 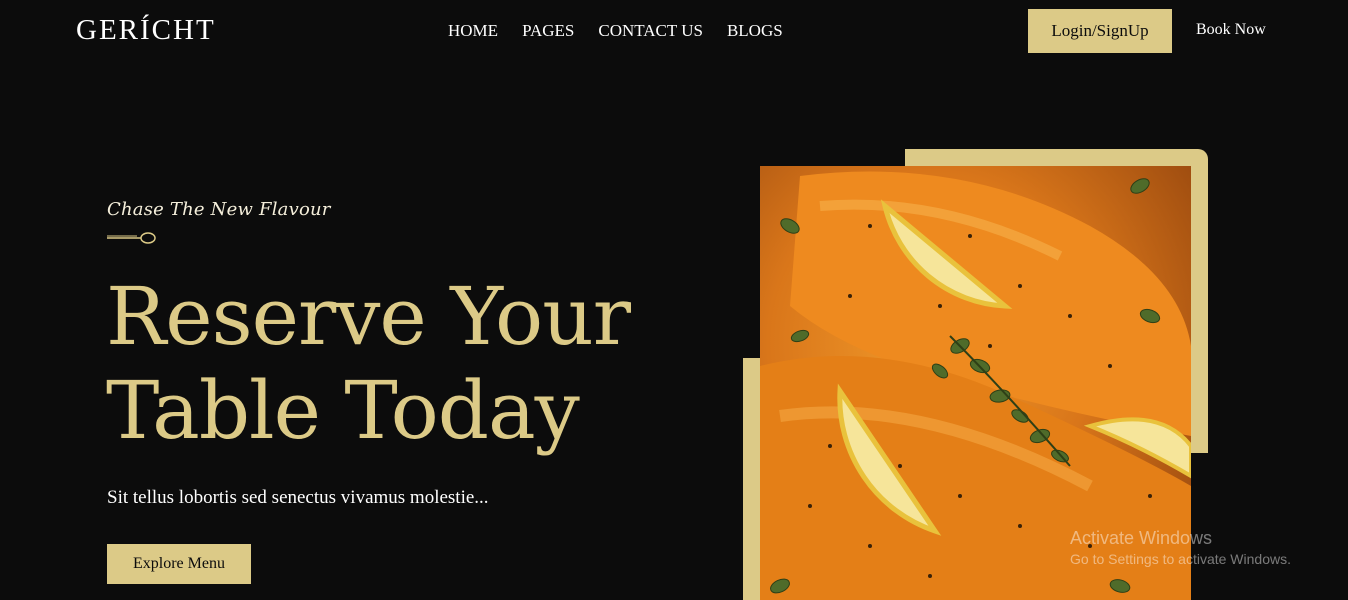 What do you see at coordinates (548, 31) in the screenshot?
I see `nav-item-pages: PAGES` at bounding box center [548, 31].